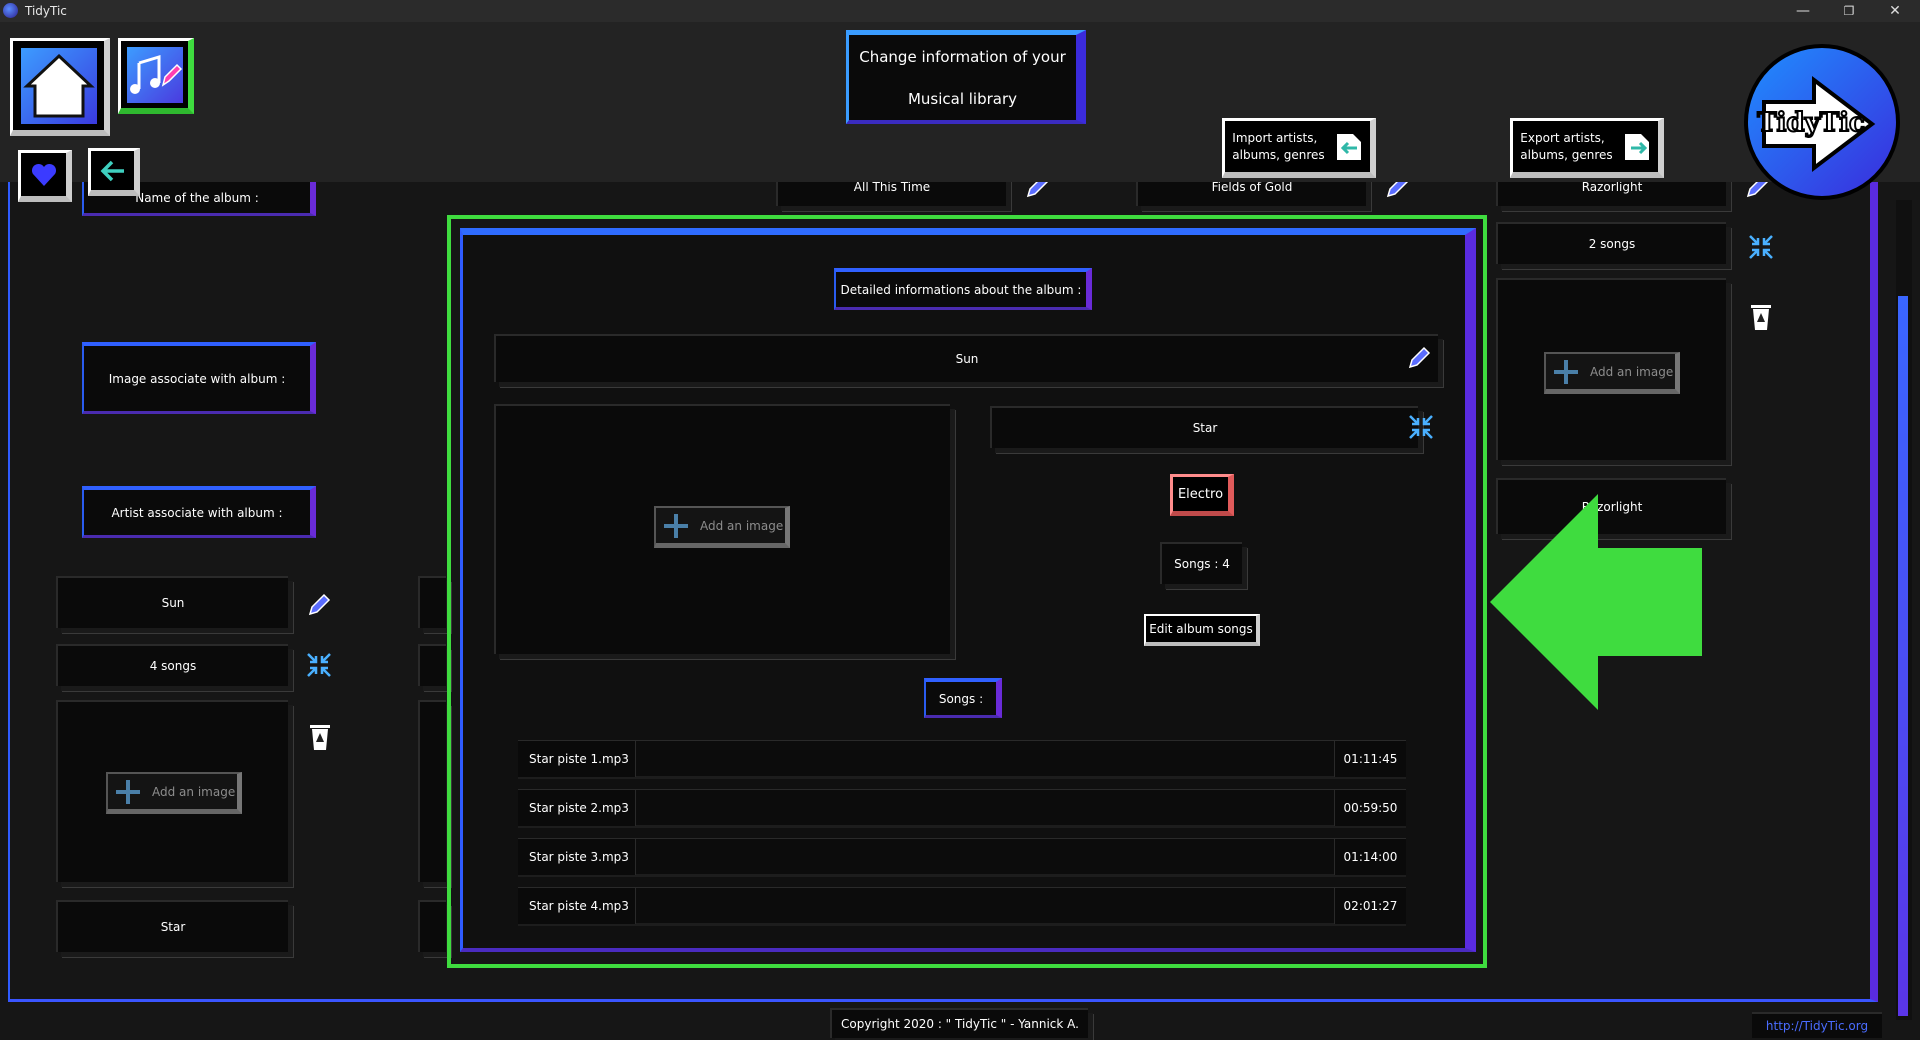  I want to click on import-button: Import artists, albums, genres, so click(1299, 148).